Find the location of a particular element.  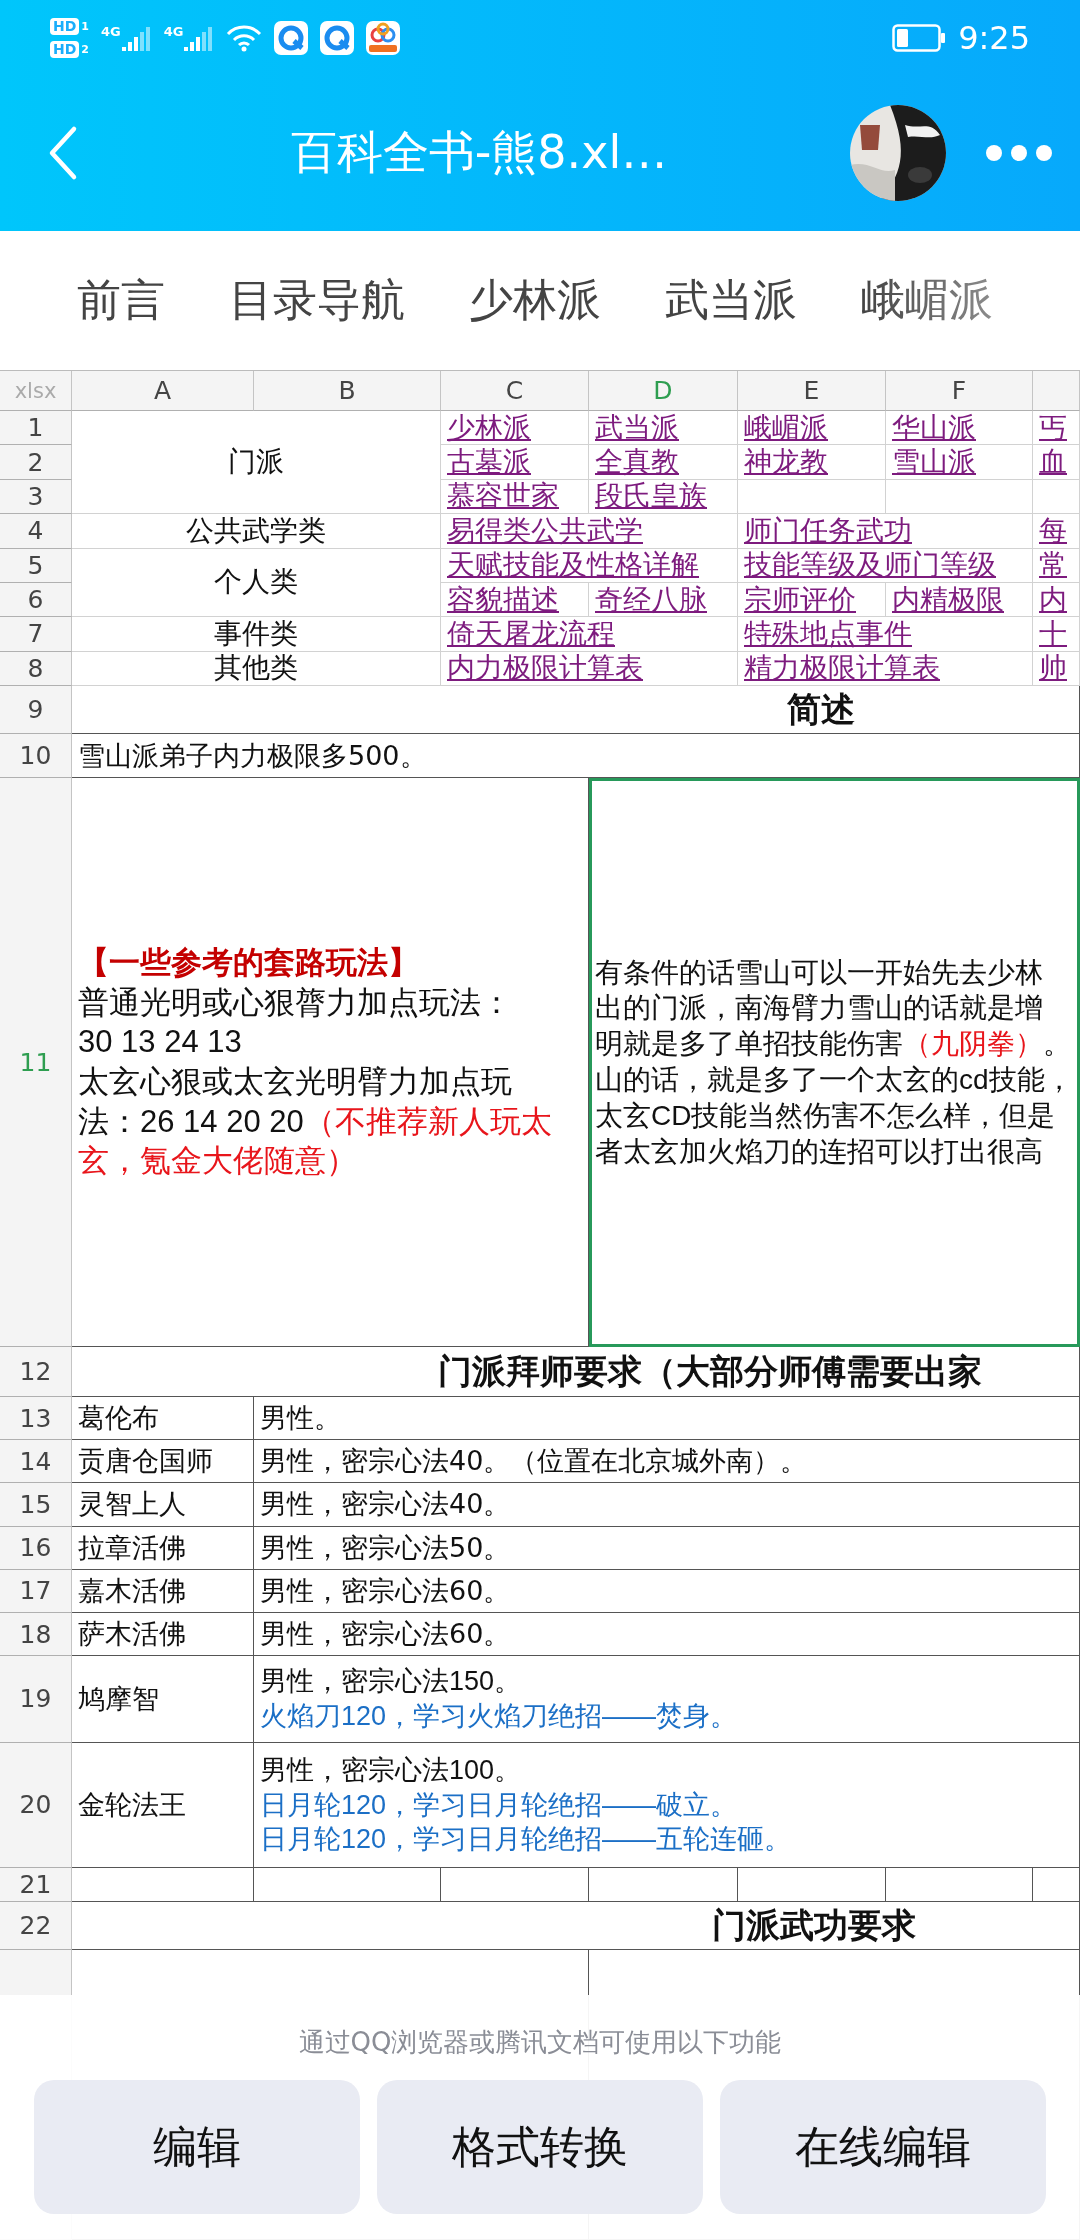

row-header: 15 is located at coordinates (36, 1505).